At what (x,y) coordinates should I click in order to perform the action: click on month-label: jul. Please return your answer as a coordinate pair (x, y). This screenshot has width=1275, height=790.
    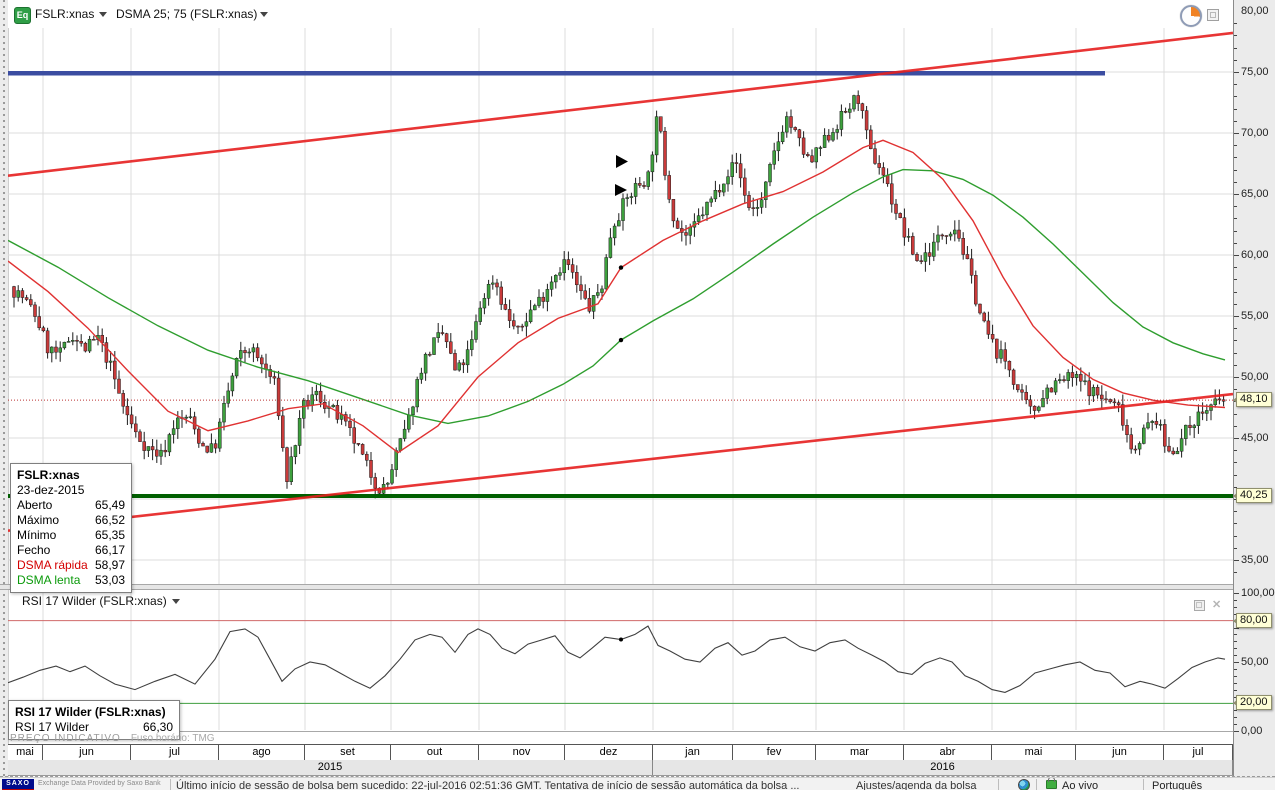
    Looking at the image, I should click on (1198, 752).